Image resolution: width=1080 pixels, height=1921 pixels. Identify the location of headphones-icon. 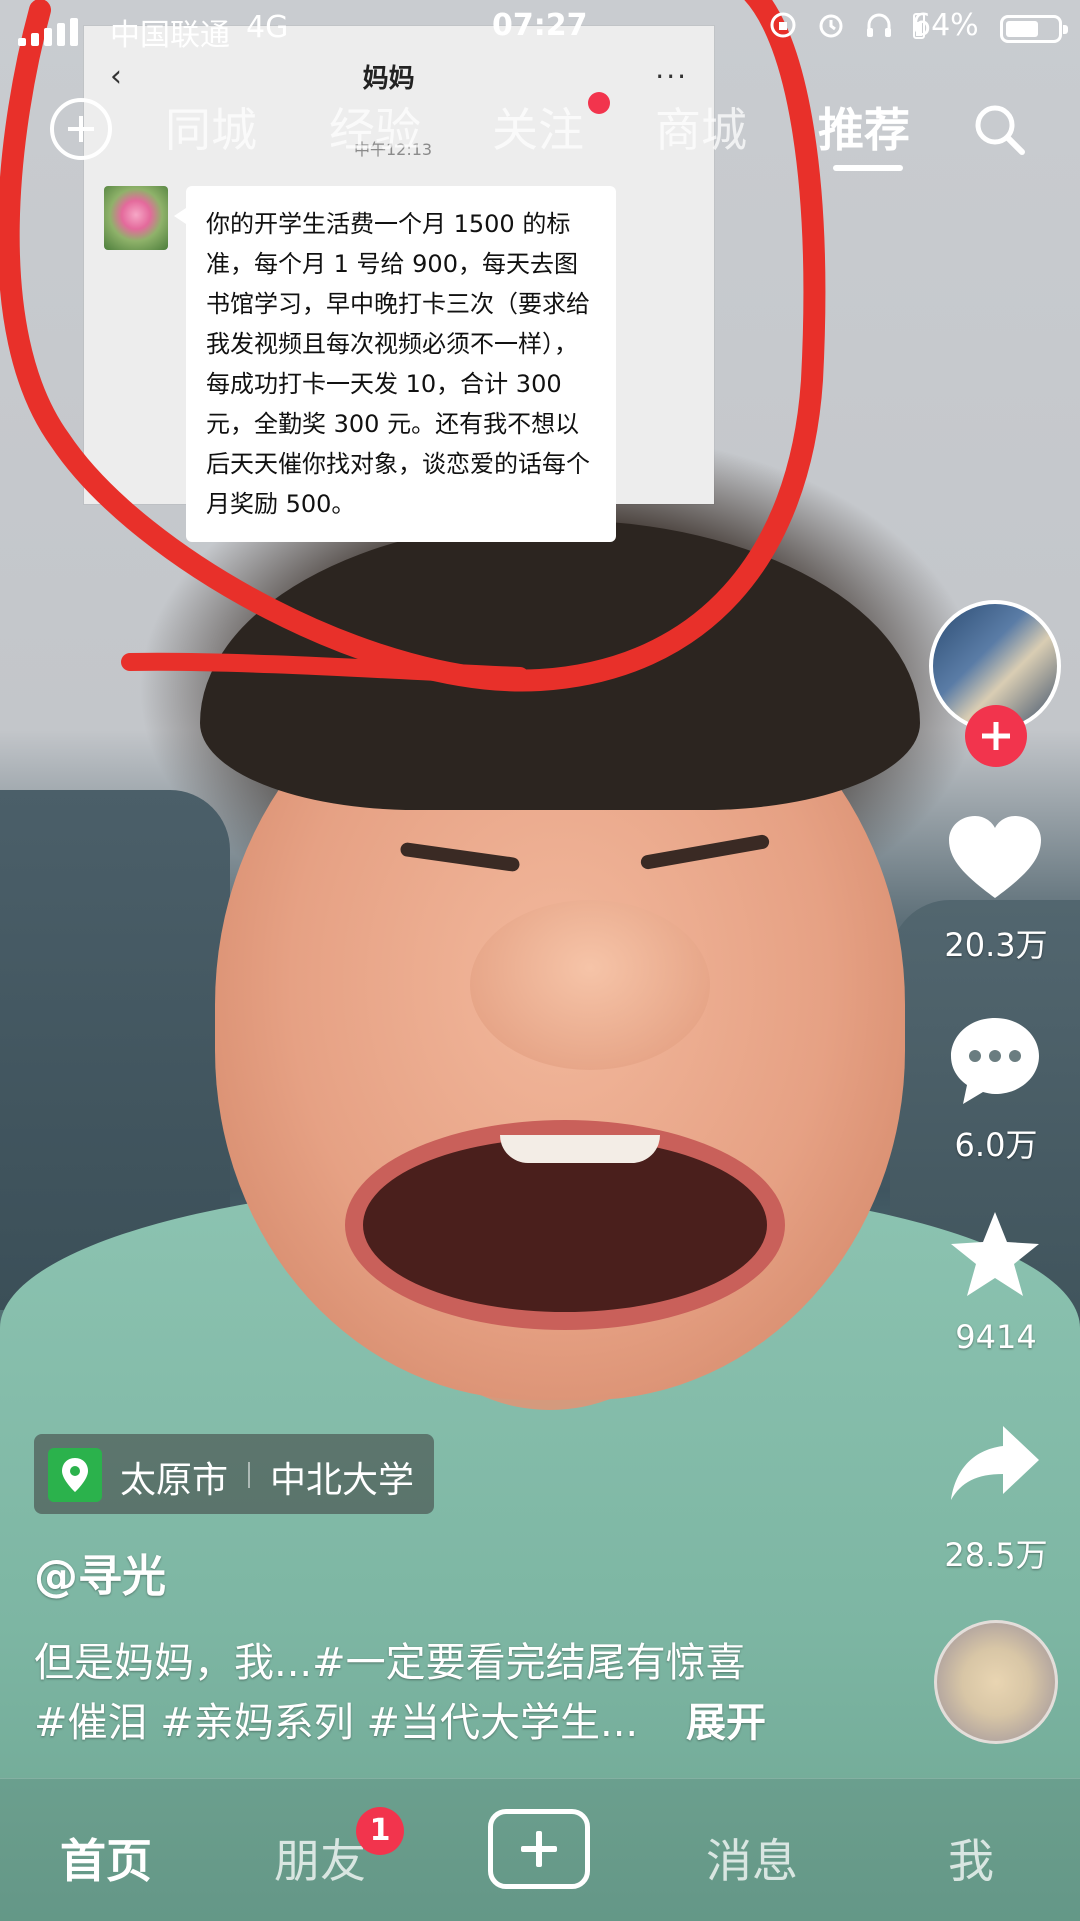
(879, 25).